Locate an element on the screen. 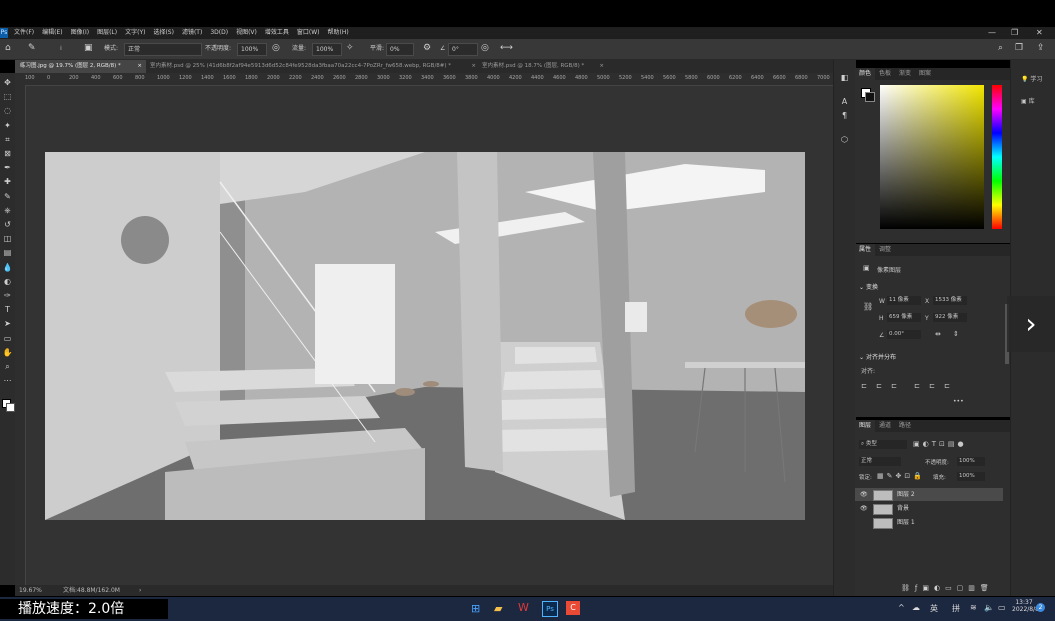  opacity-input: 100% is located at coordinates (252, 49).